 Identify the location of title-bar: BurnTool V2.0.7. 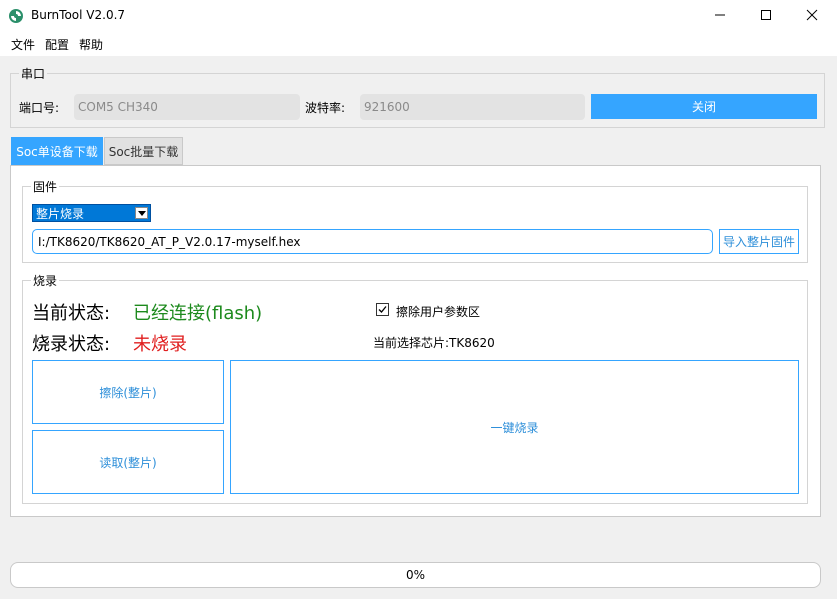
(418, 16).